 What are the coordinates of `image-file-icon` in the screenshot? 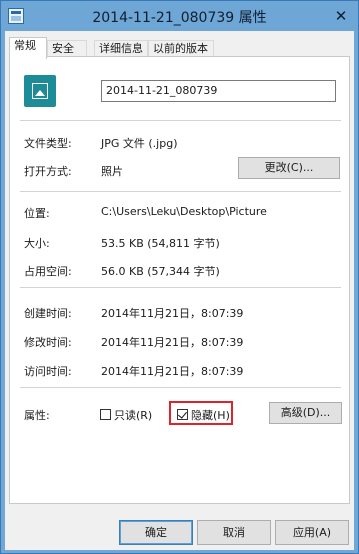 It's located at (40, 91).